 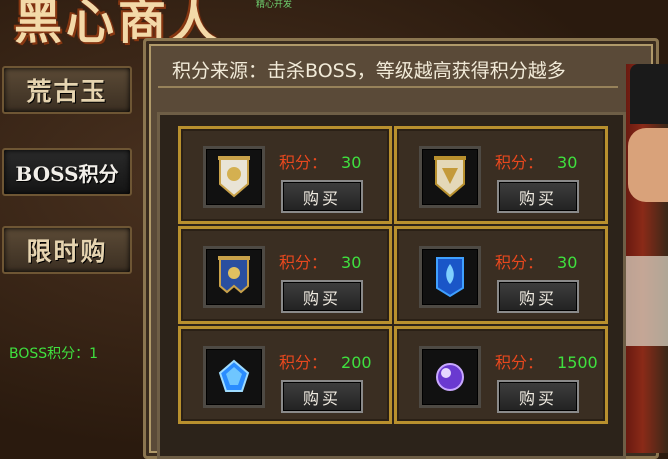 What do you see at coordinates (285, 375) in the screenshot?
I see `shop-item: 积分： 200 购买` at bounding box center [285, 375].